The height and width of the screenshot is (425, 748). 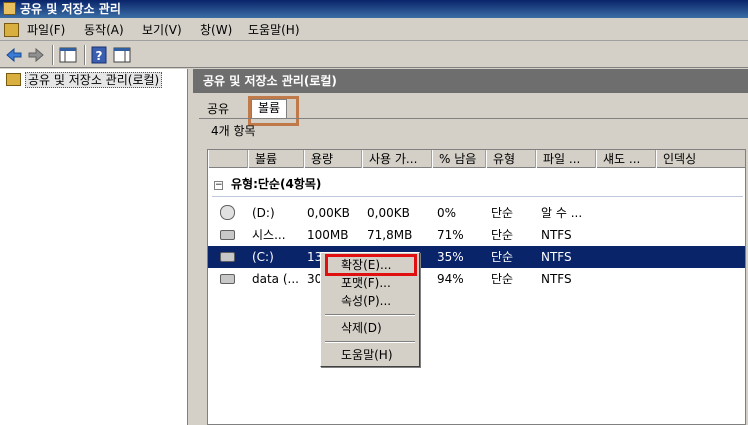 What do you see at coordinates (328, 213) in the screenshot?
I see `cell-capacity: 0,00KB` at bounding box center [328, 213].